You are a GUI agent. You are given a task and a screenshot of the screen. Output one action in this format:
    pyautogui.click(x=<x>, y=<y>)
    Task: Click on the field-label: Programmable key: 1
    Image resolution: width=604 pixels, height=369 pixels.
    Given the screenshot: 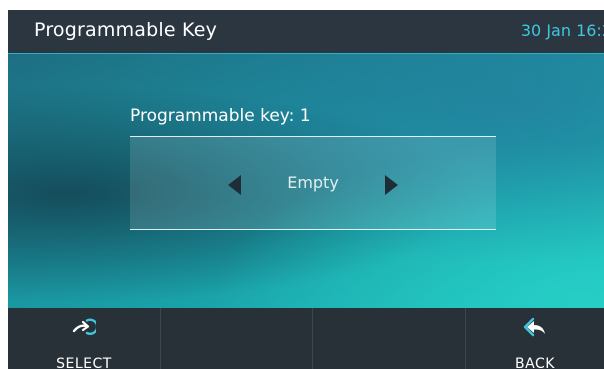 What is the action you would take?
    pyautogui.click(x=220, y=116)
    